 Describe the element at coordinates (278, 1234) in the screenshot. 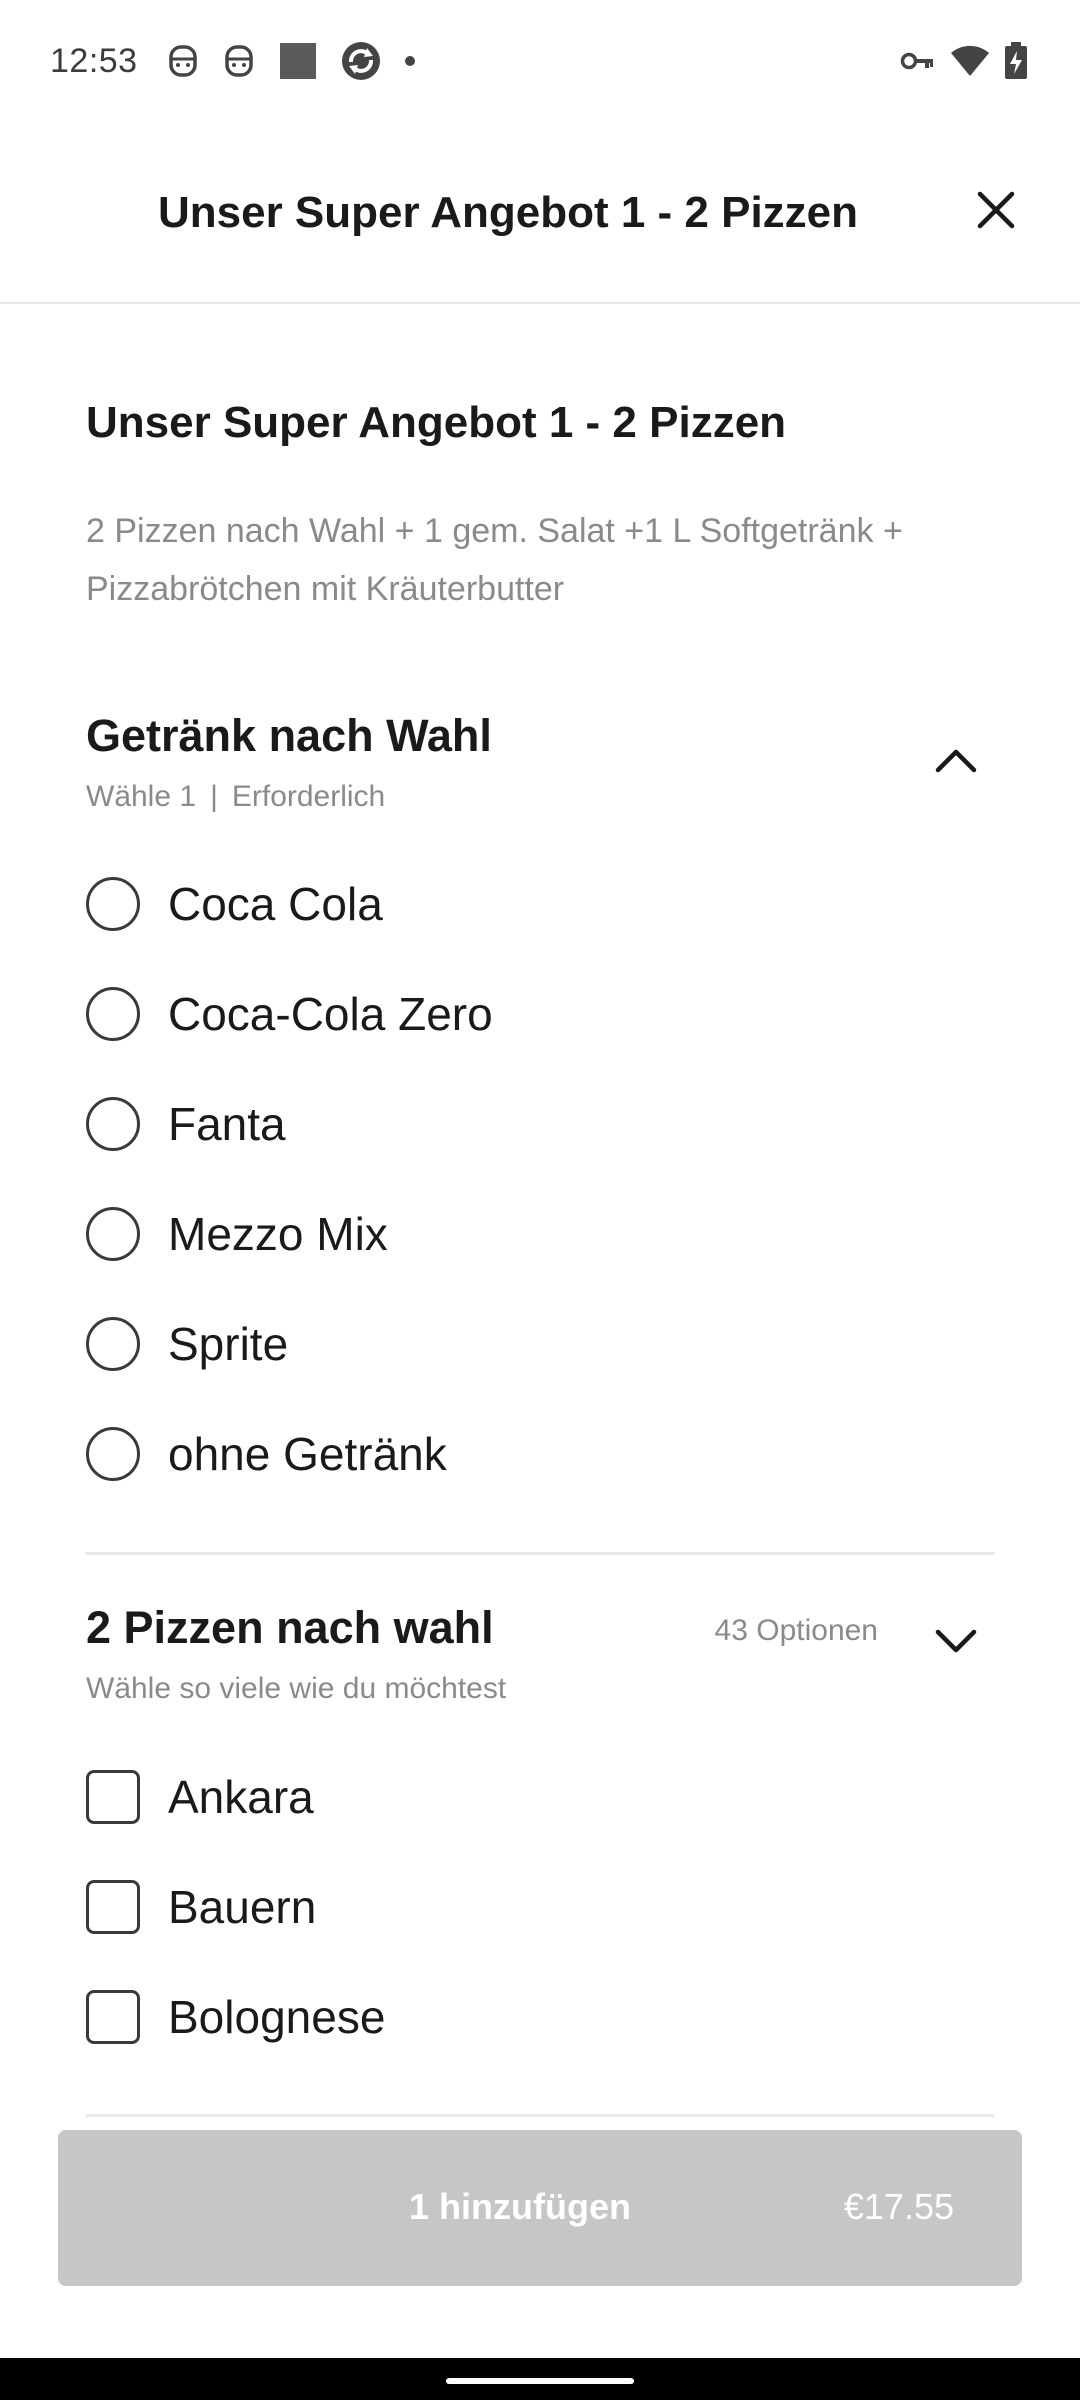

I see `option-label: Mezzo Mix` at that location.